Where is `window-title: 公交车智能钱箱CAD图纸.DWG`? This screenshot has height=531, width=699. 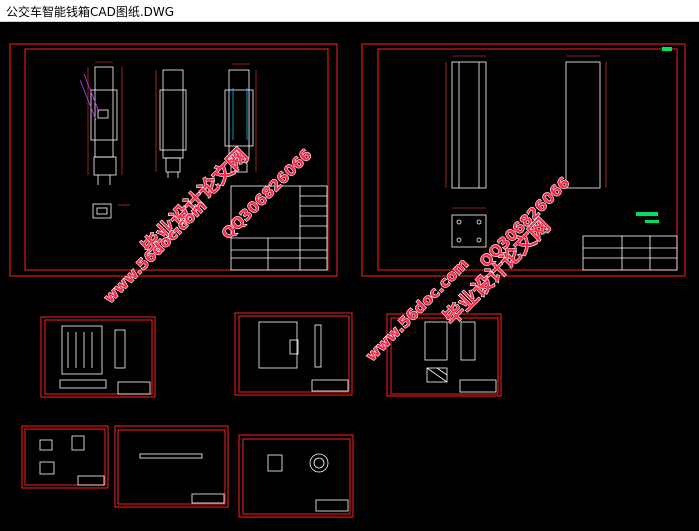
window-title: 公交车智能钱箱CAD图纸.DWG is located at coordinates (90, 12).